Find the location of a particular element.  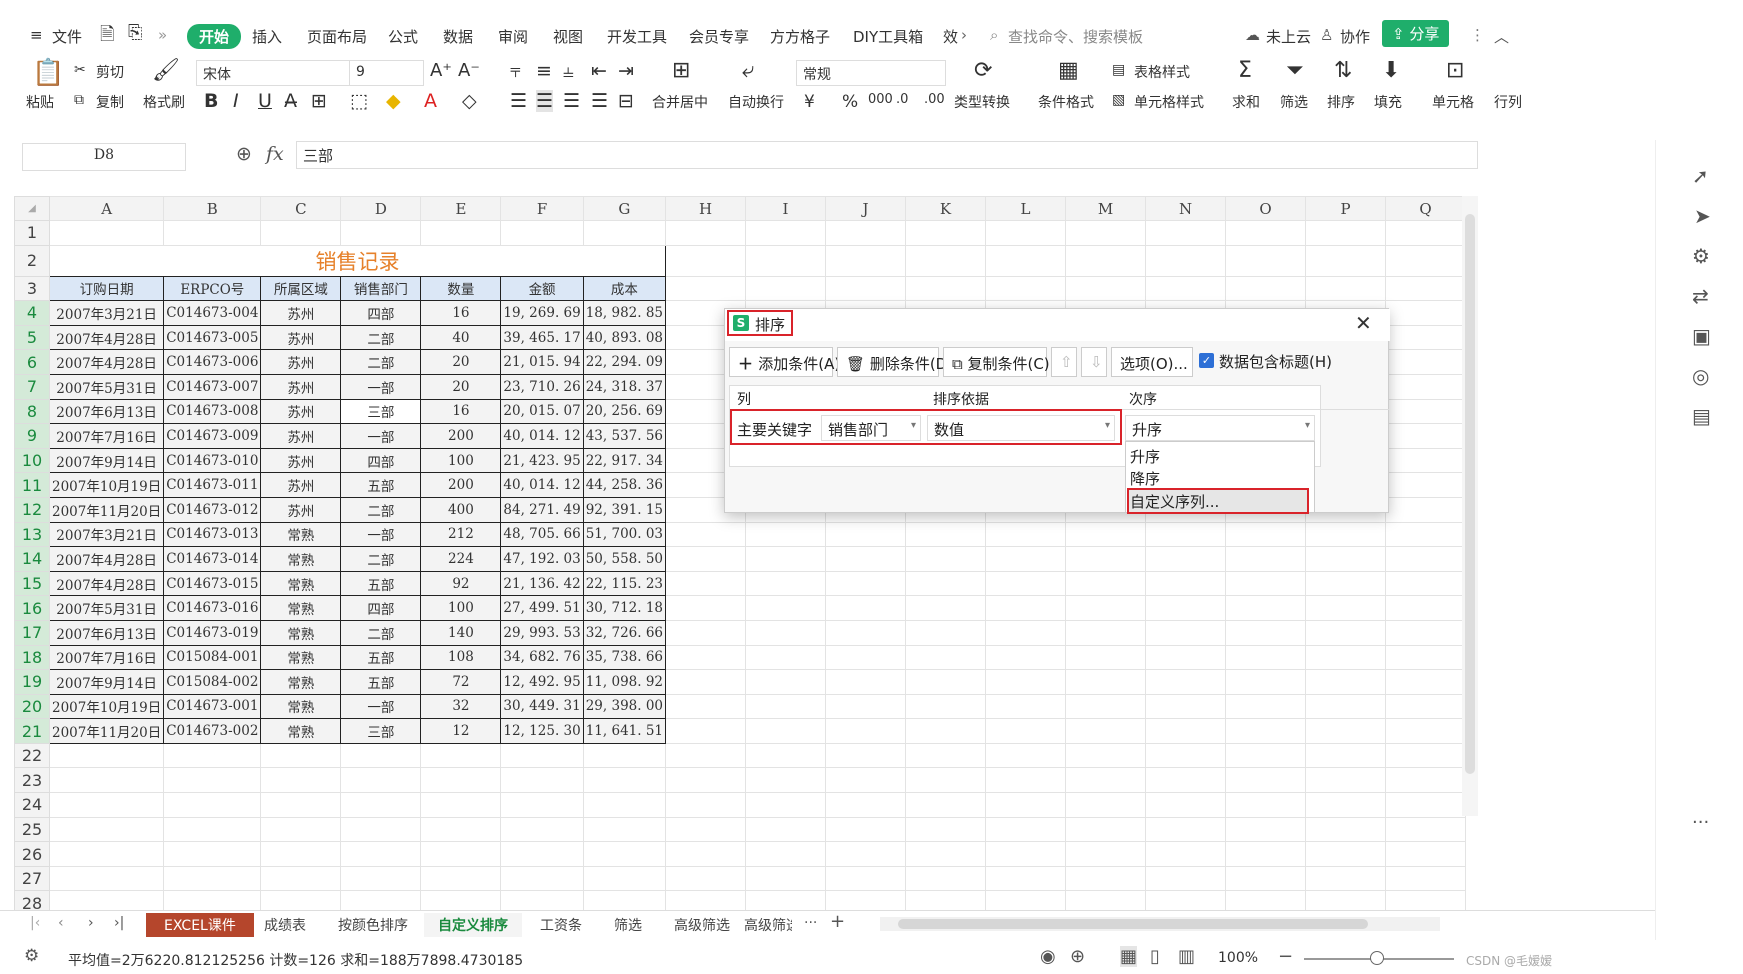

more-dots-icon: ··· is located at coordinates (1700, 822).